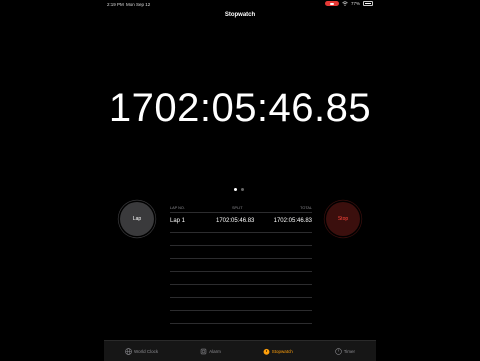  What do you see at coordinates (235, 221) in the screenshot?
I see `lap-split: 1702:05:46.83` at bounding box center [235, 221].